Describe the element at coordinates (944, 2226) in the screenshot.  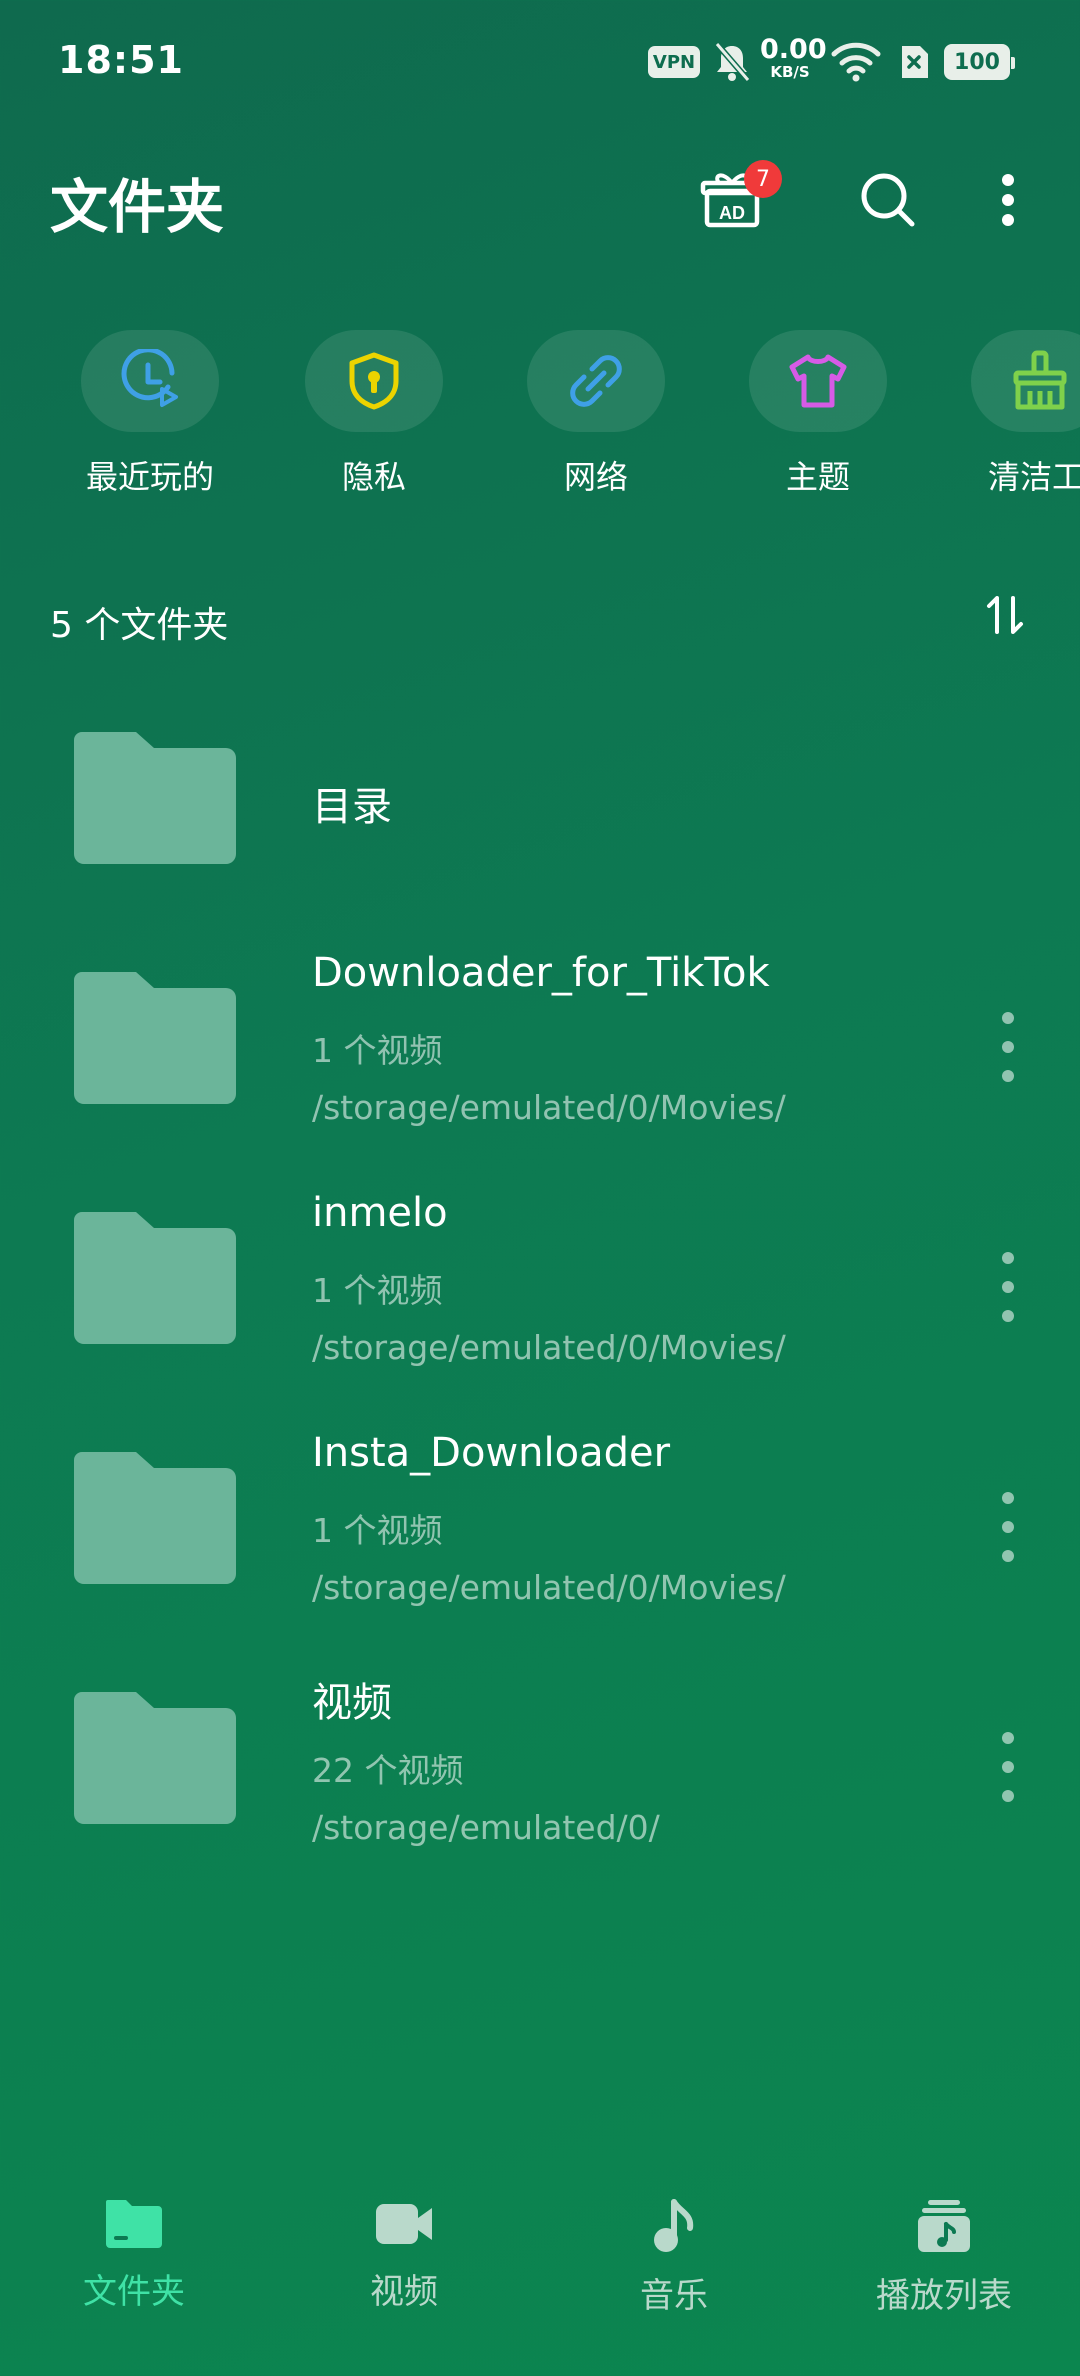
I see `playlist-icon` at that location.